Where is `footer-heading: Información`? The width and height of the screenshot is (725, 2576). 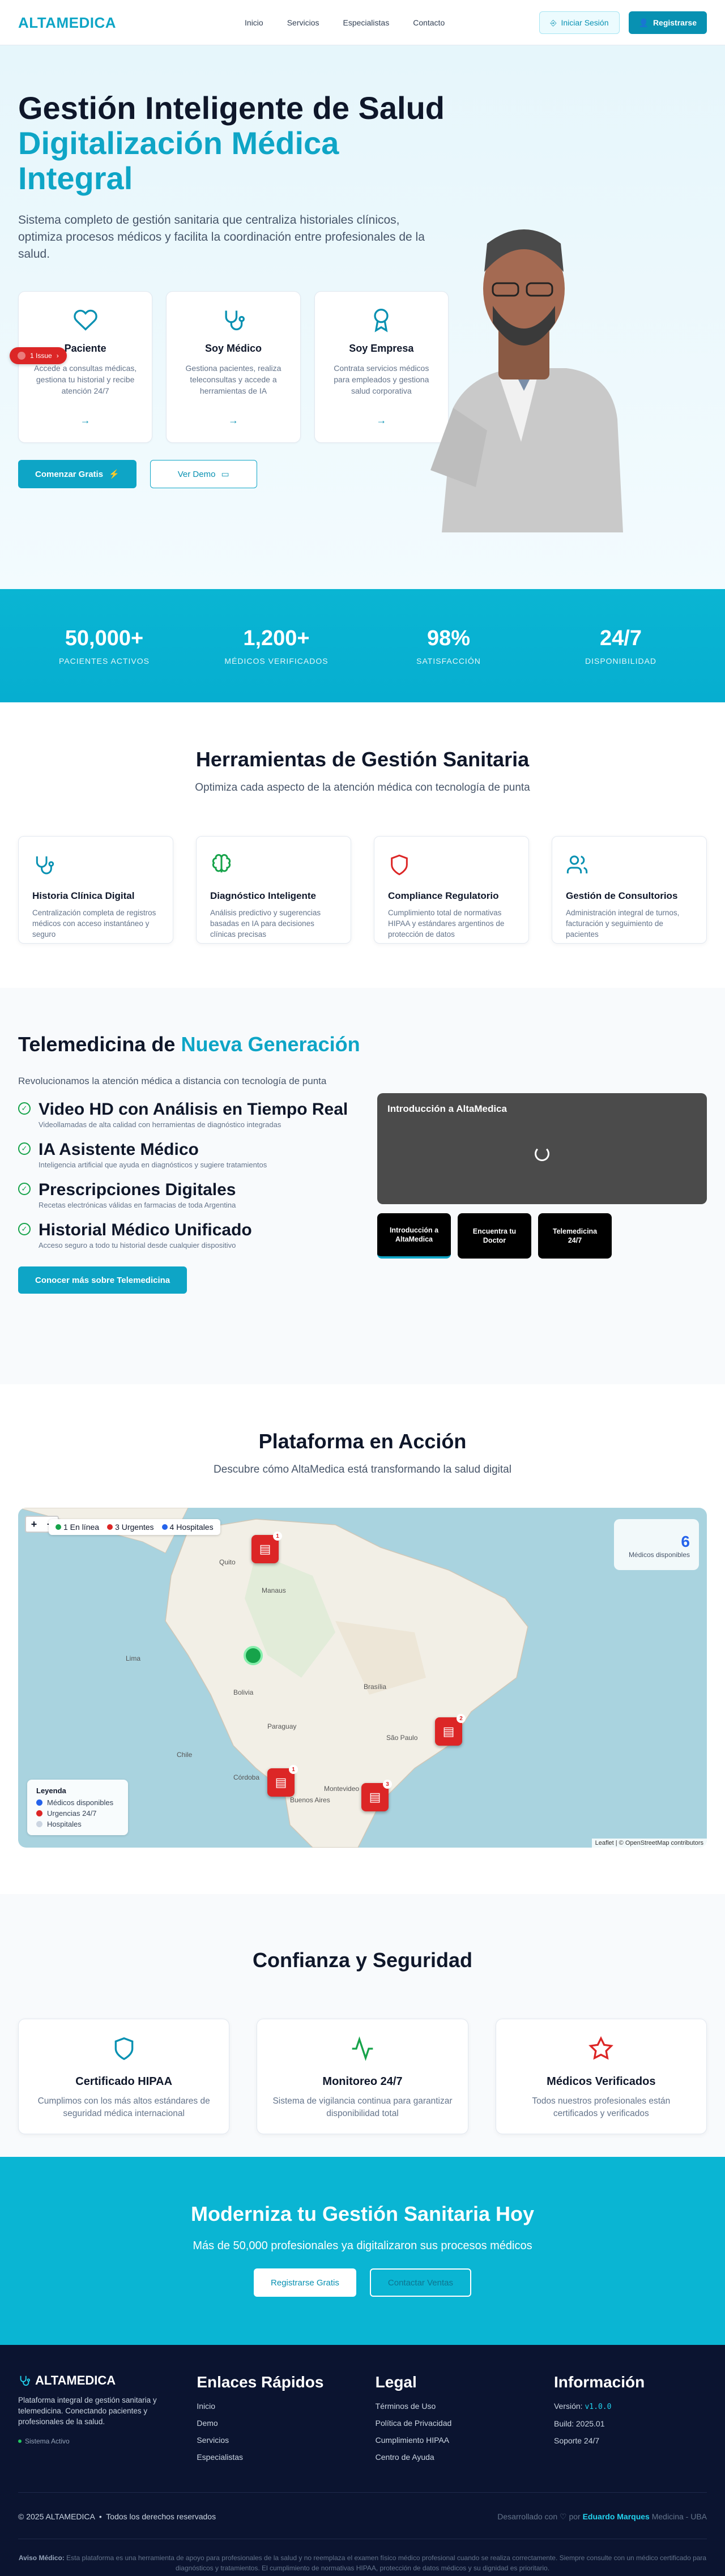 footer-heading: Información is located at coordinates (599, 2382).